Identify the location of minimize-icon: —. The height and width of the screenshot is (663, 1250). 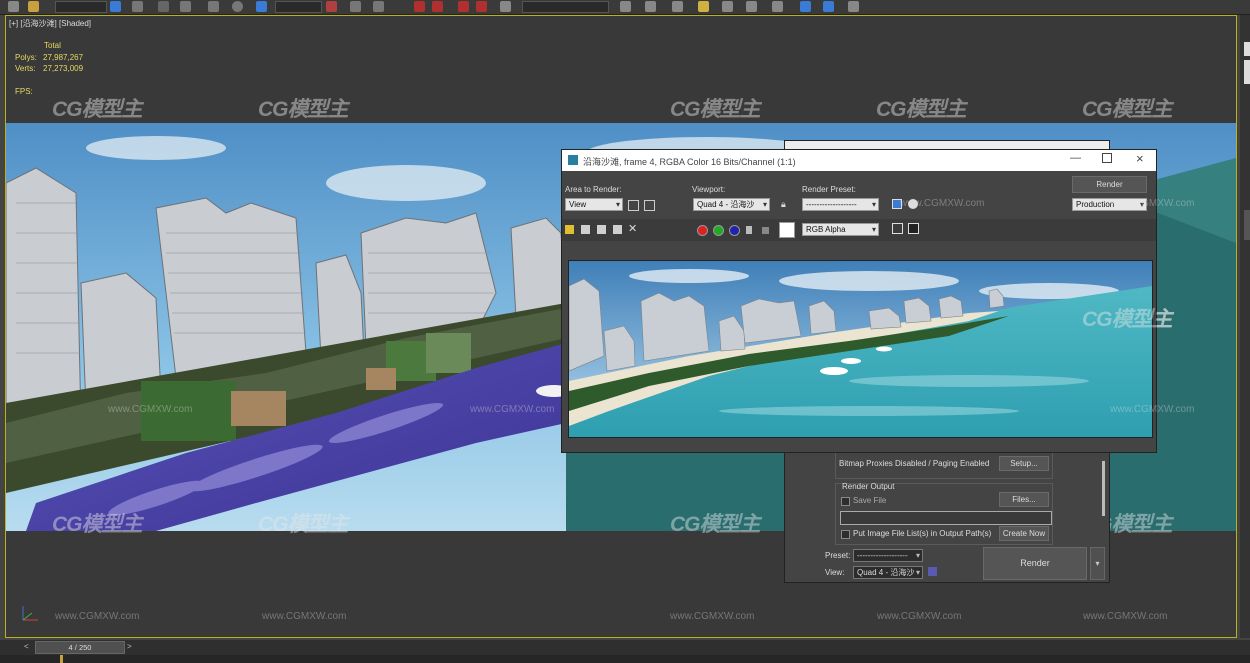
(1075, 158).